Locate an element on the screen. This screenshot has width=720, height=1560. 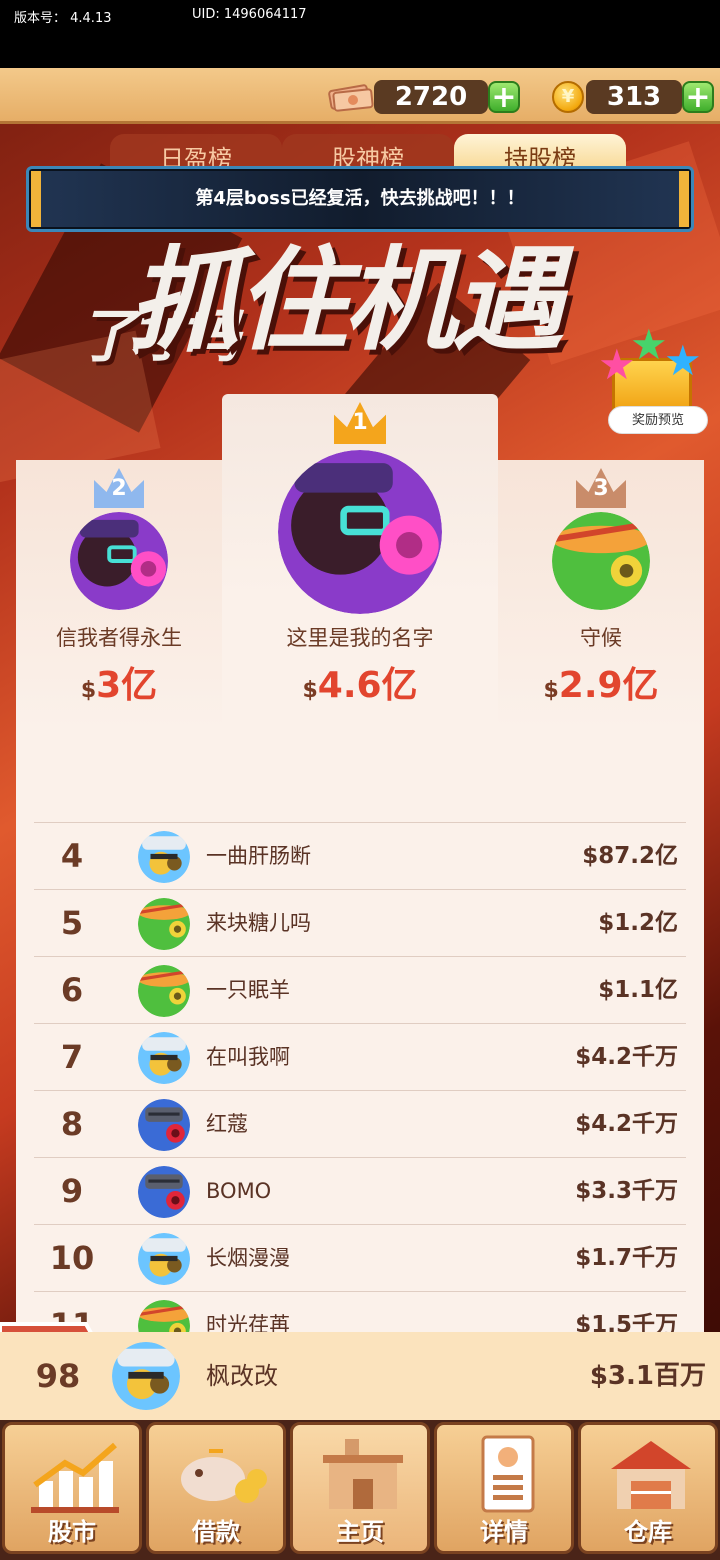
ranking-row: 4 一曲肝肠断 $87.2亿 is located at coordinates (360, 855).